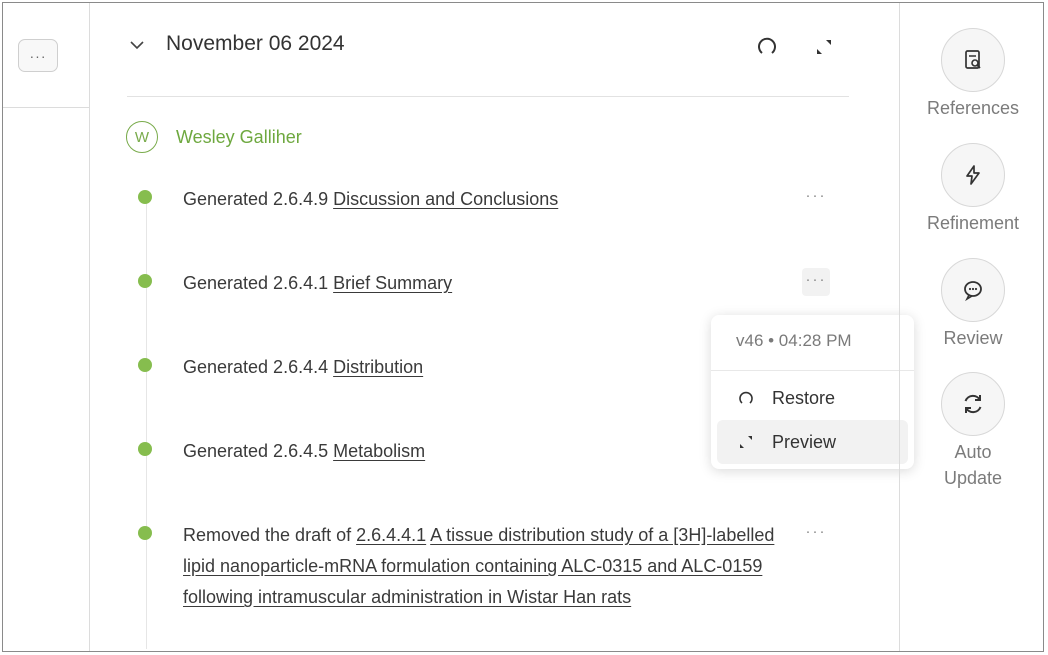 The height and width of the screenshot is (655, 1048). I want to click on preview-menu-item: Preview, so click(812, 442).